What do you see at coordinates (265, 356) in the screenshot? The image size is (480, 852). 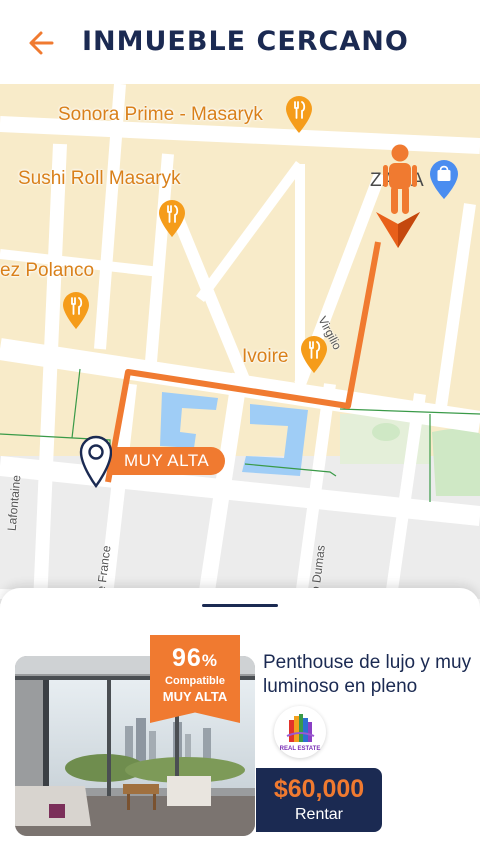 I see `poi-label-ivoire: Ivoire` at bounding box center [265, 356].